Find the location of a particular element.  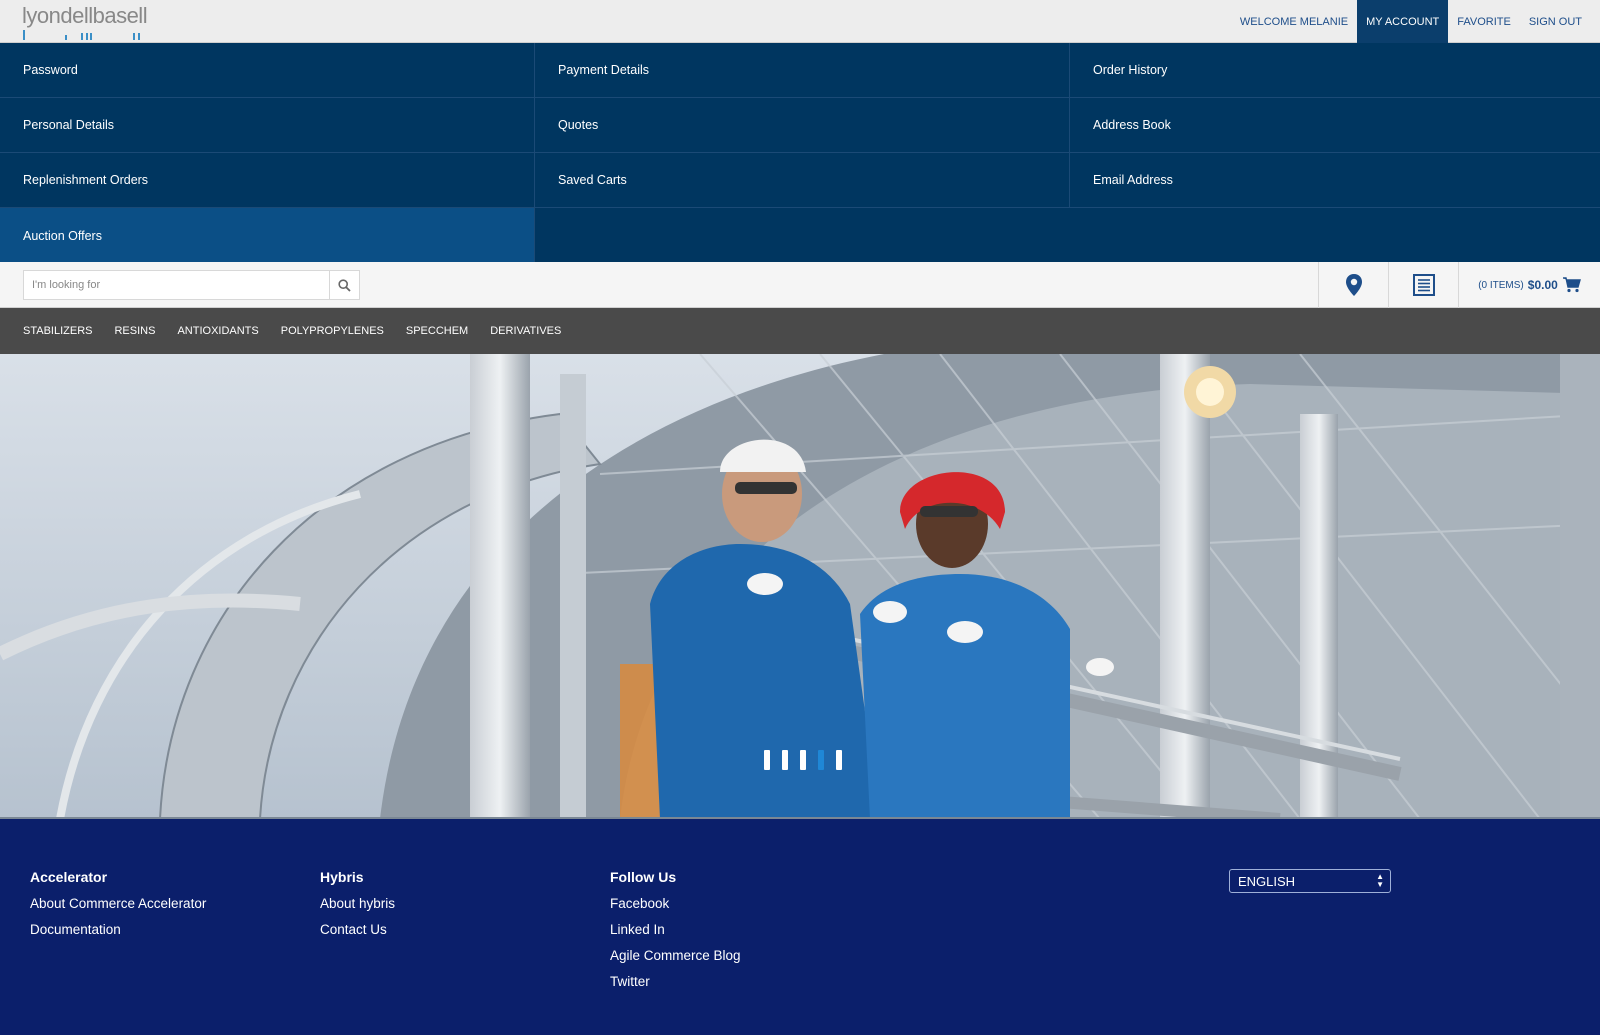

menu-item-auction-offers: Auction Offers is located at coordinates (267, 235).